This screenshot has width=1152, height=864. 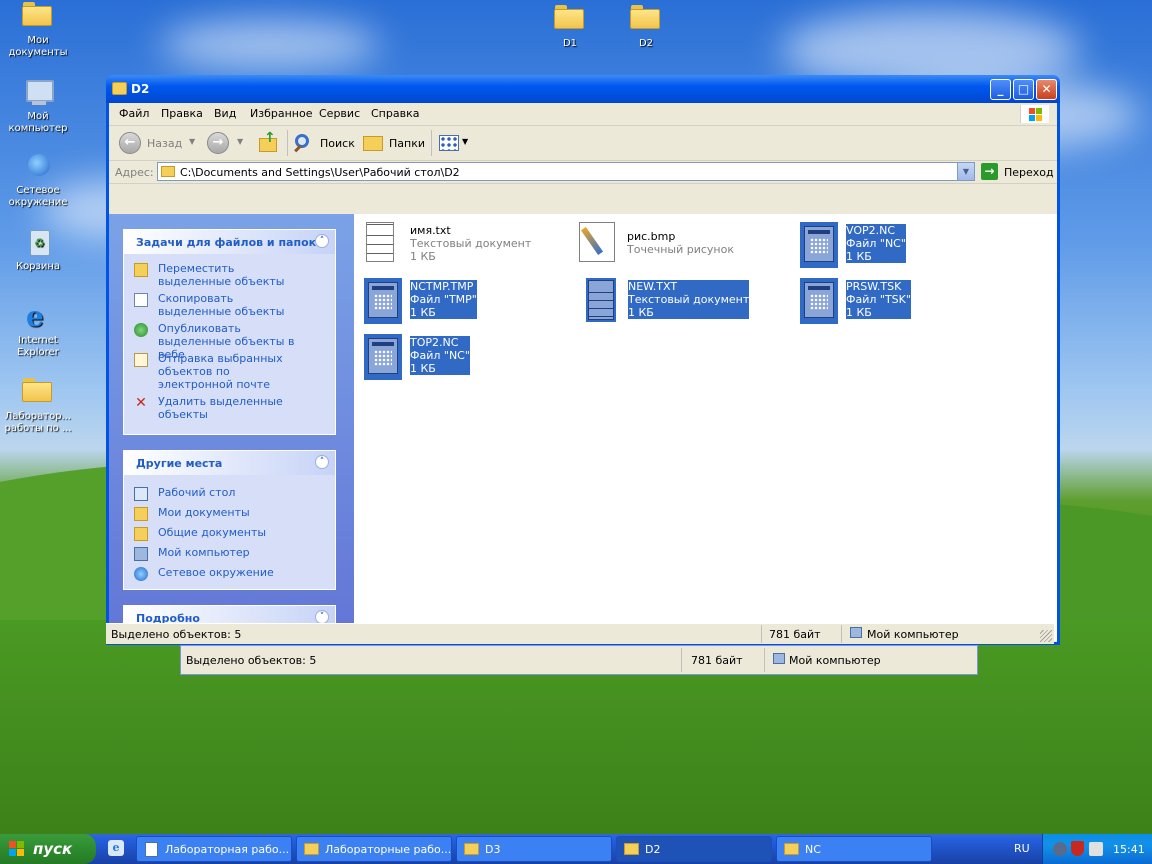 What do you see at coordinates (141, 300) in the screenshot?
I see `copy-icon` at bounding box center [141, 300].